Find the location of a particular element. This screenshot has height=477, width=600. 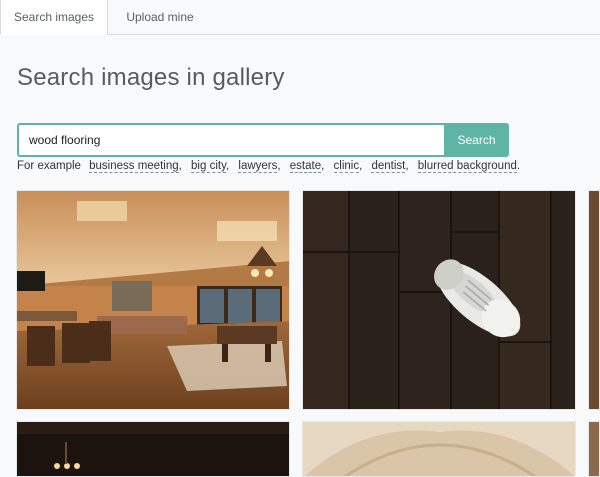

tab-upload-mine: Upload mine is located at coordinates (160, 17).